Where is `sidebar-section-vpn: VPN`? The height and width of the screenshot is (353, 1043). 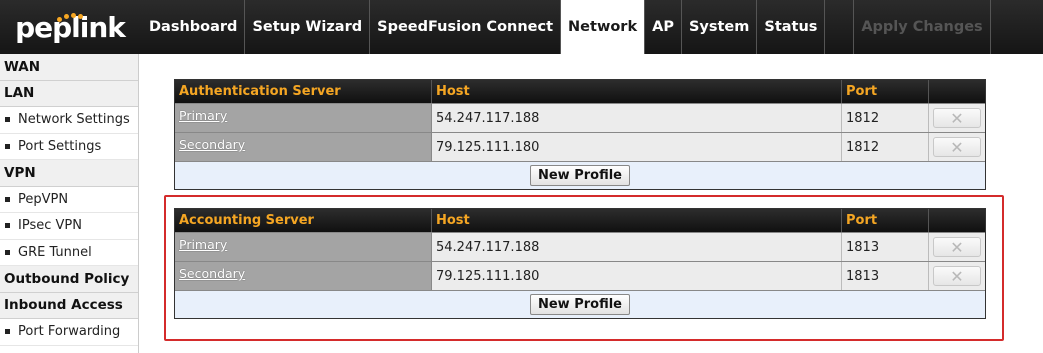 sidebar-section-vpn: VPN is located at coordinates (69, 173).